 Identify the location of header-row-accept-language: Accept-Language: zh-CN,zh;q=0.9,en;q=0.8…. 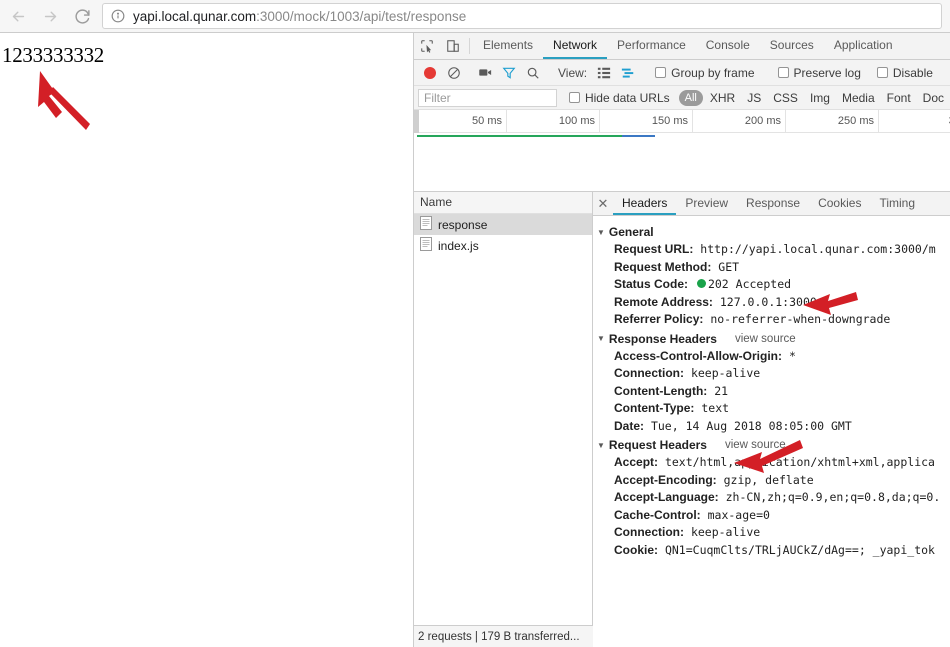
(773, 498).